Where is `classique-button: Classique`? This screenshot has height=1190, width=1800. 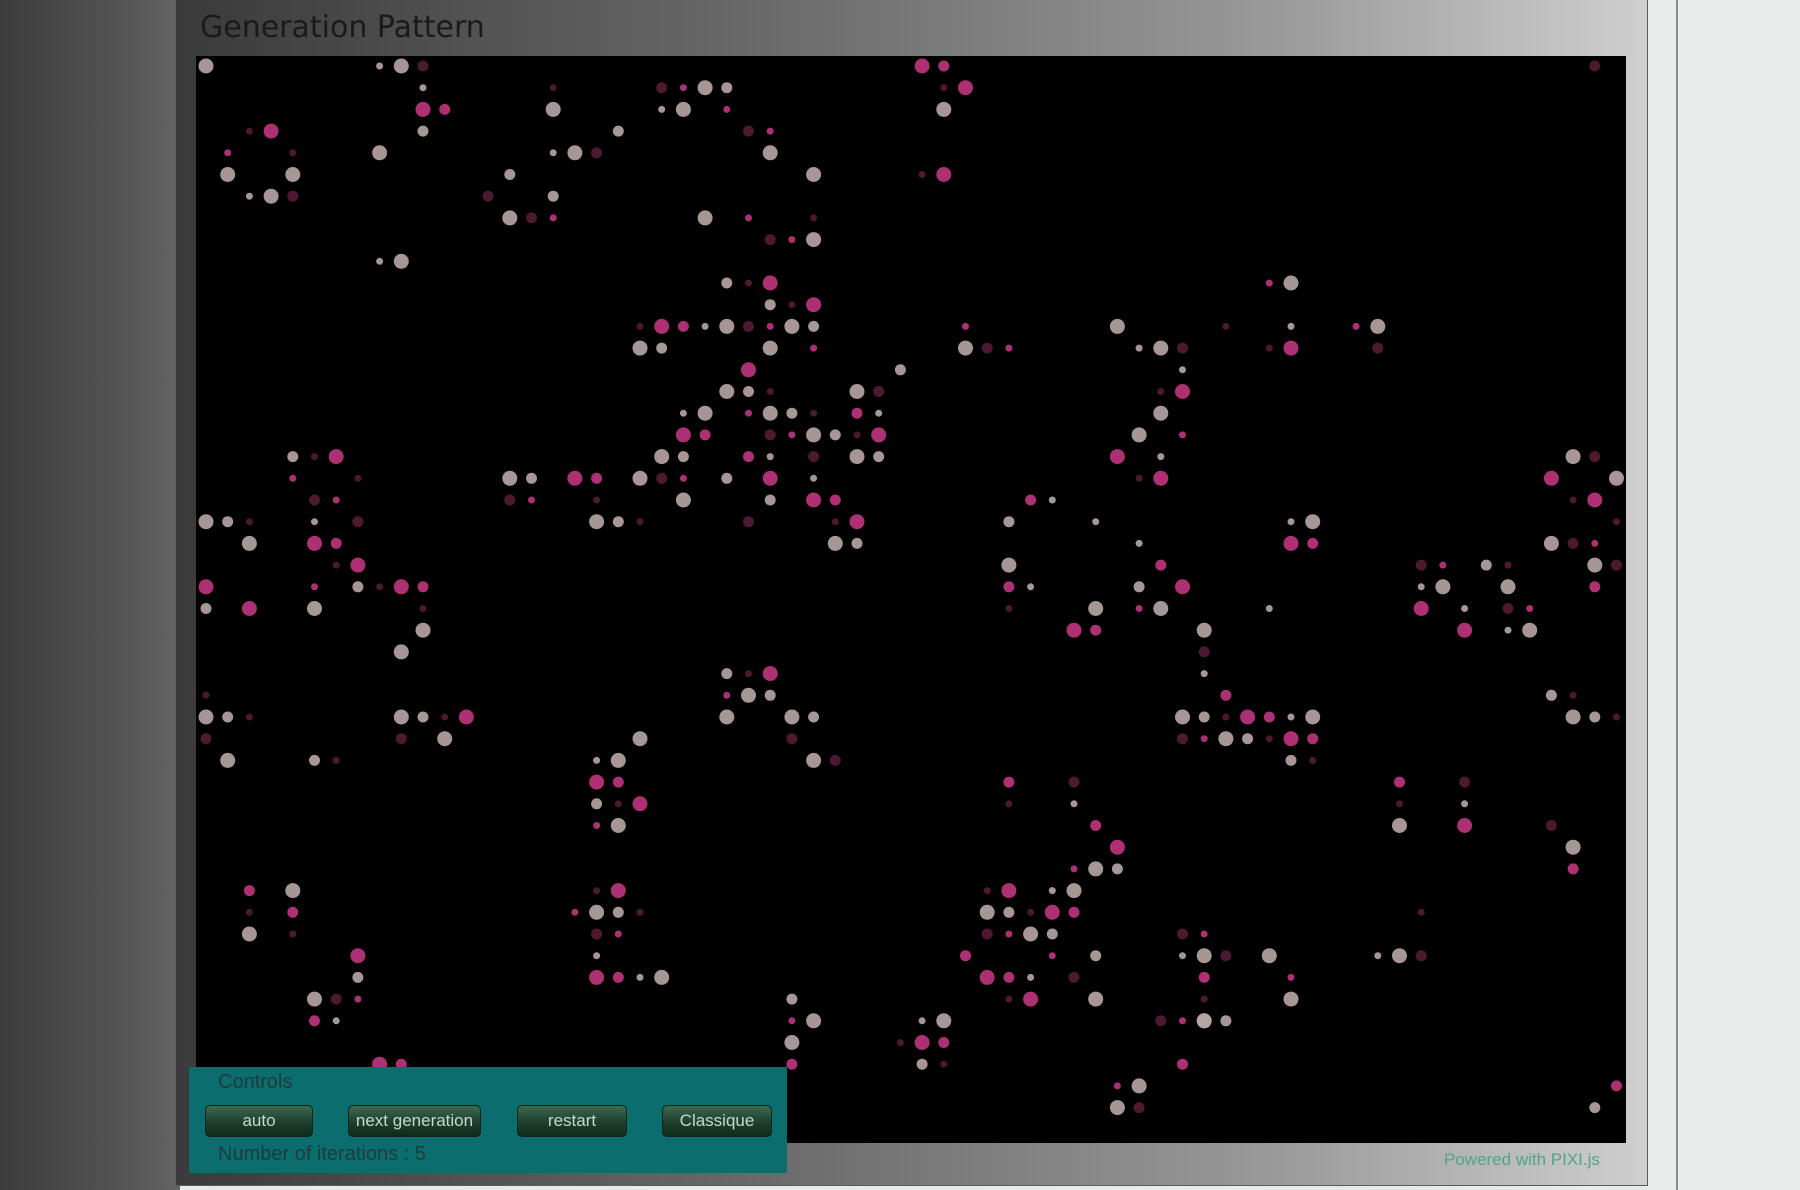 classique-button: Classique is located at coordinates (717, 1121).